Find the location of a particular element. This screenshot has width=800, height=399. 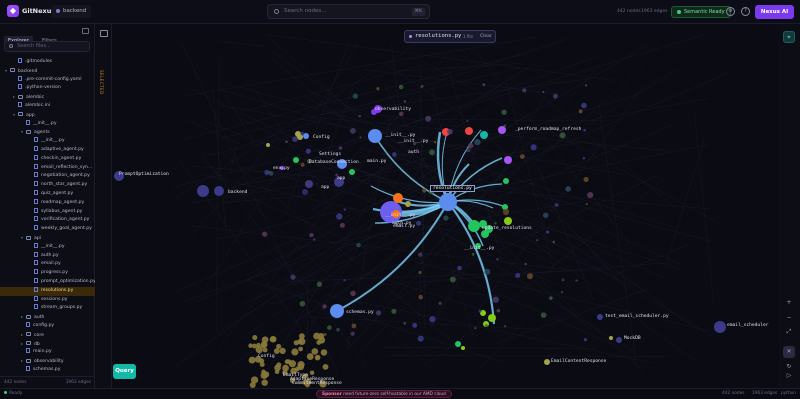

fit-icon: ⤢ is located at coordinates (789, 332).